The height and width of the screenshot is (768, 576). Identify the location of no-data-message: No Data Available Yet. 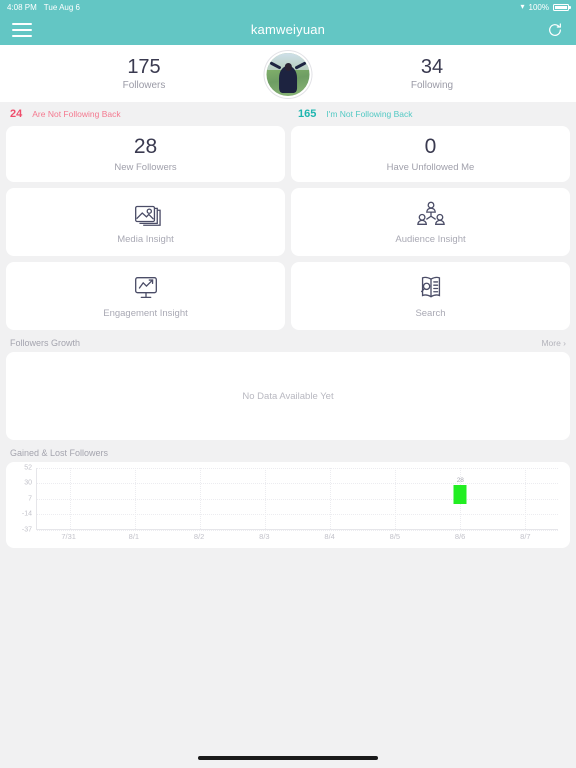
(288, 396).